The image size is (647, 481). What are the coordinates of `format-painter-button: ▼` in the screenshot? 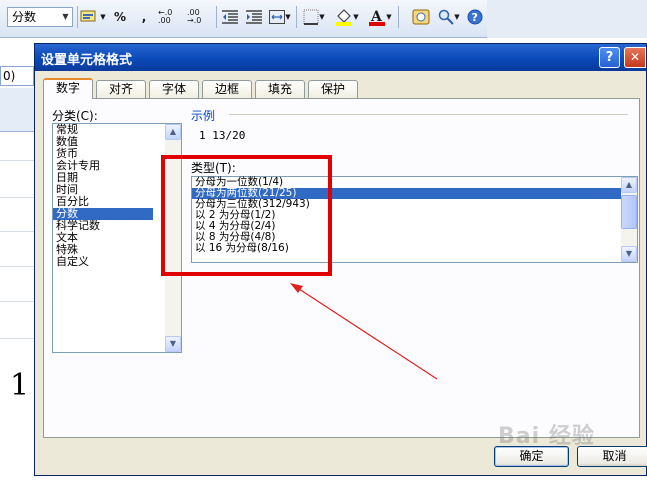 It's located at (93, 17).